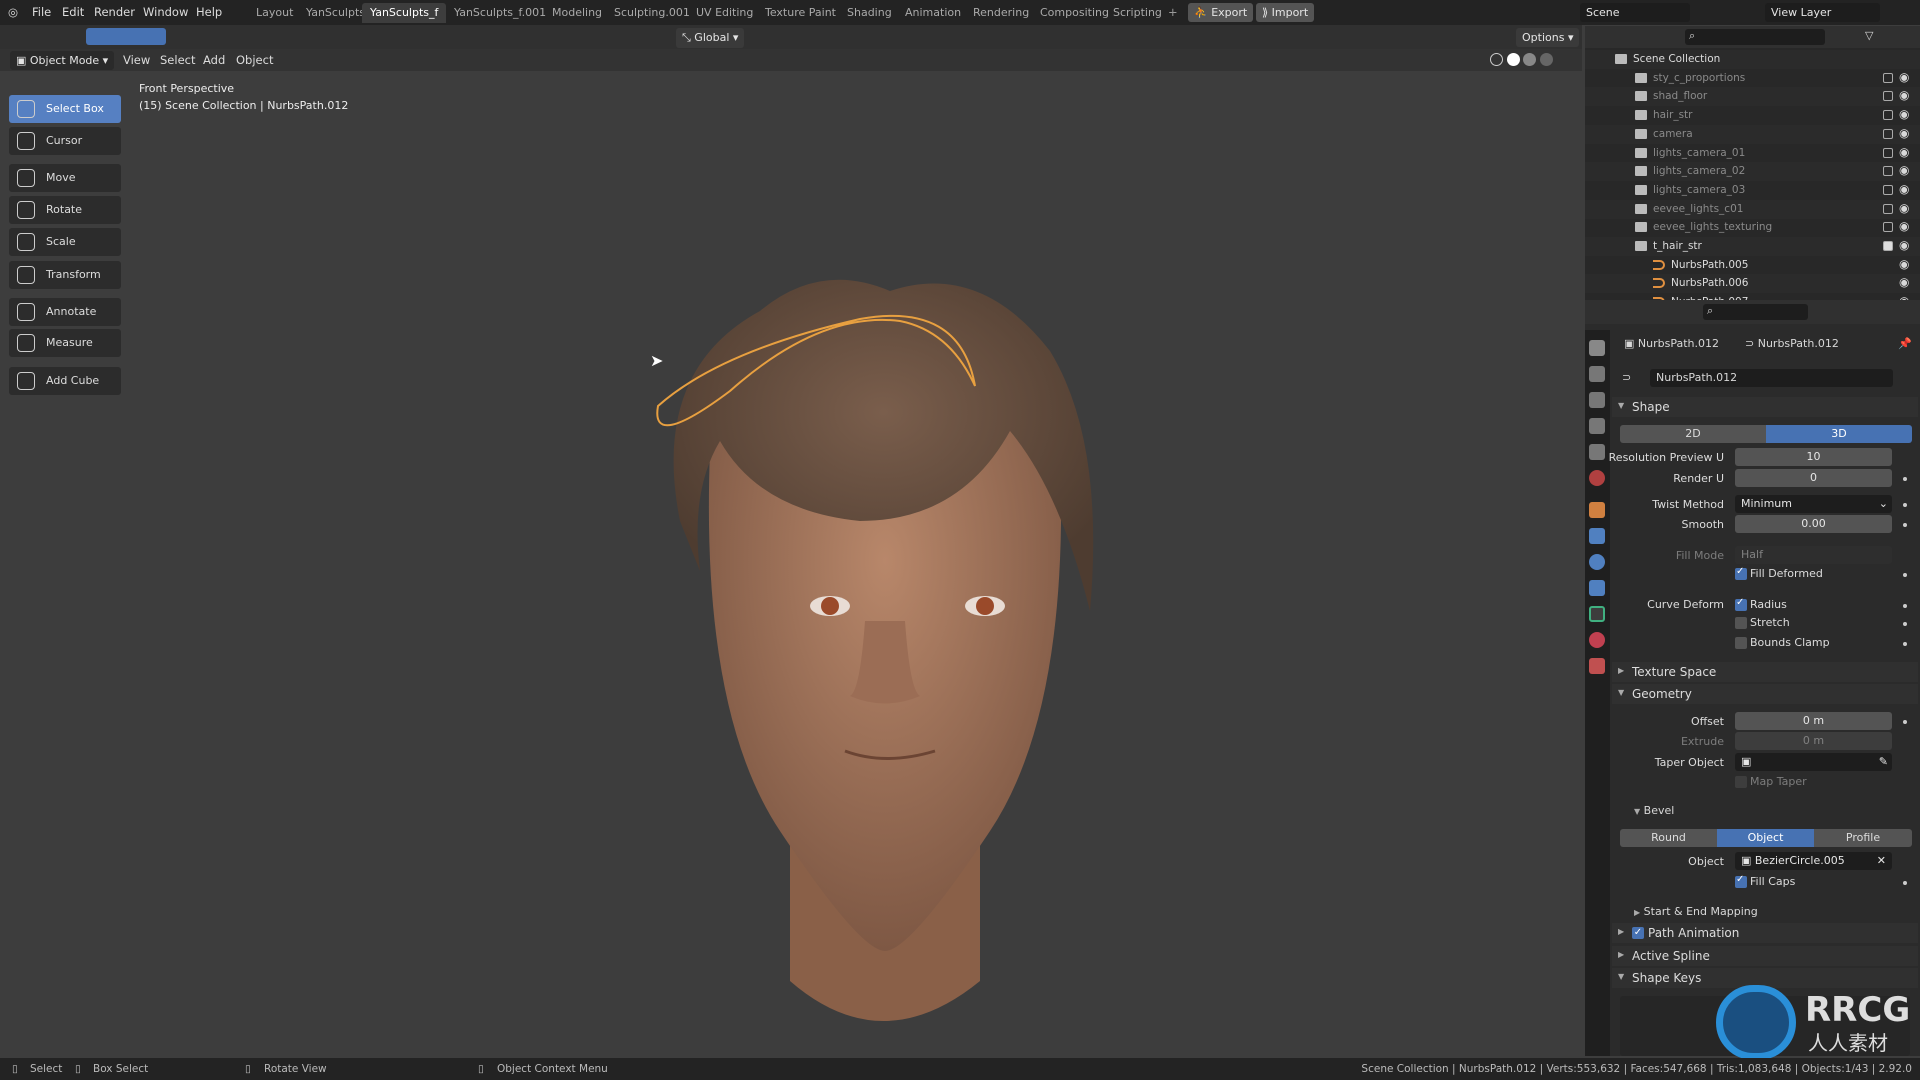 The image size is (1920, 1080). Describe the element at coordinates (1654, 810) in the screenshot. I see `subpanel-bevel: ▼ Bevel` at that location.